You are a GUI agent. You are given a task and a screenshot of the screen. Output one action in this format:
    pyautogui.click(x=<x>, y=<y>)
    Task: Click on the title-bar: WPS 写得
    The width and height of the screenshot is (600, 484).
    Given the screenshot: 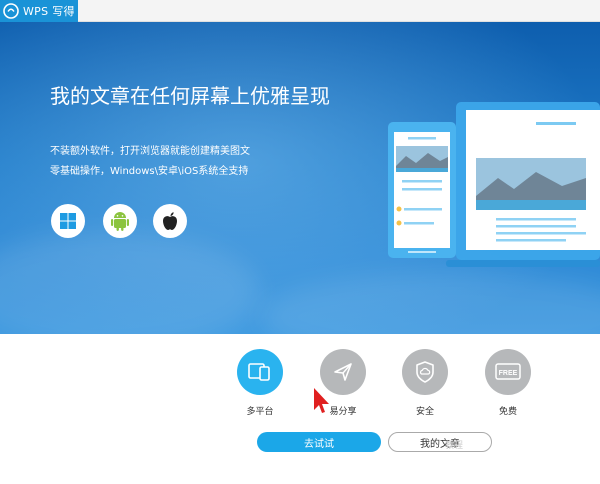 What is the action you would take?
    pyautogui.click(x=300, y=11)
    